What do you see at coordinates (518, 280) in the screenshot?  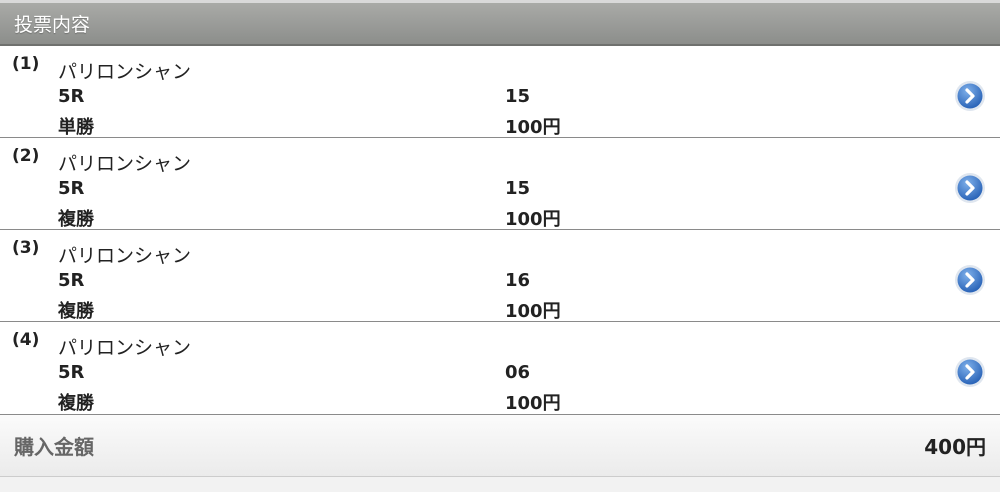 I see `horse-combination: 16` at bounding box center [518, 280].